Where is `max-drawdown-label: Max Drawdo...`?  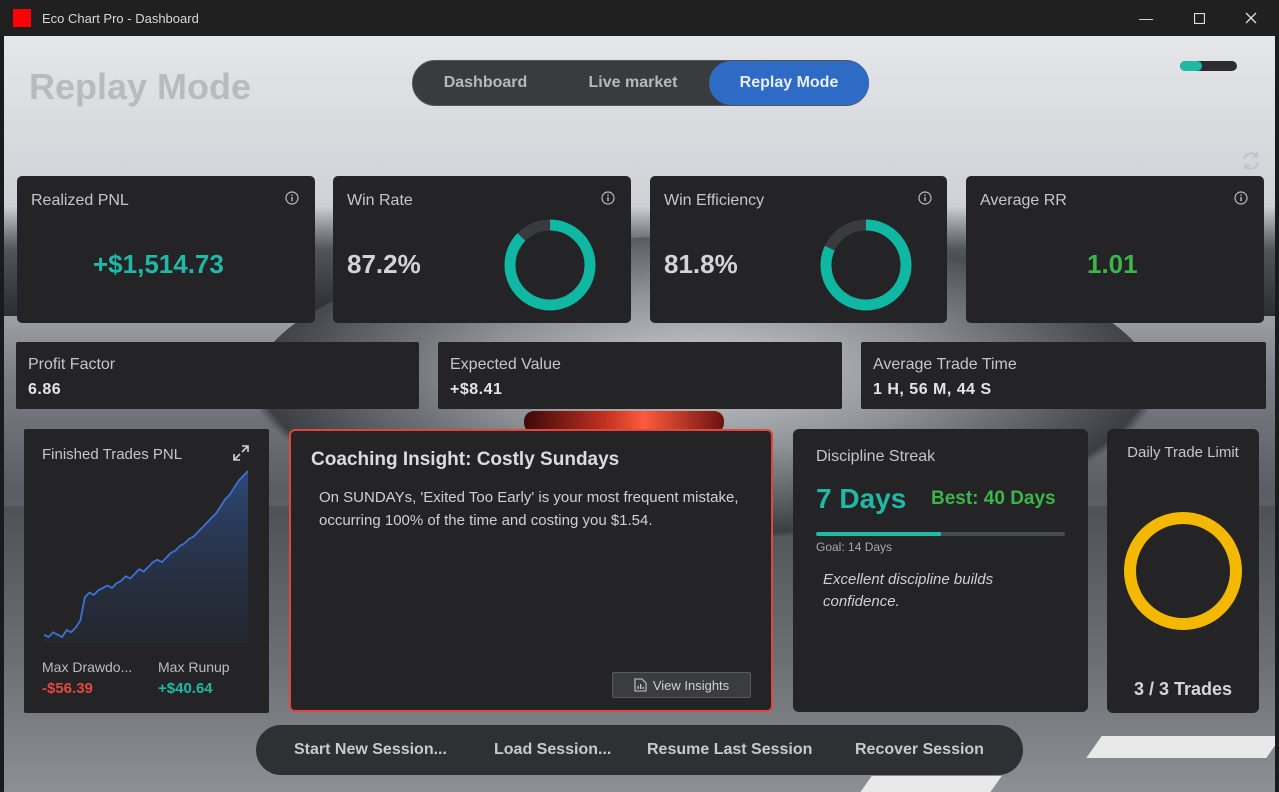 max-drawdown-label: Max Drawdo... is located at coordinates (87, 667).